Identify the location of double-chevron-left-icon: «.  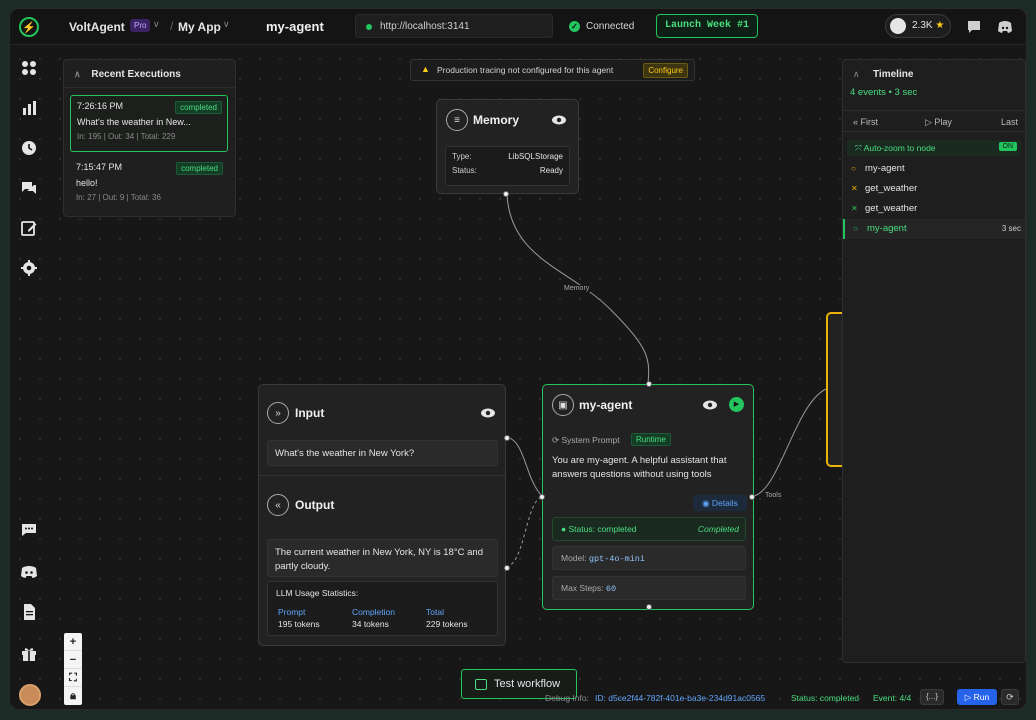
(278, 505).